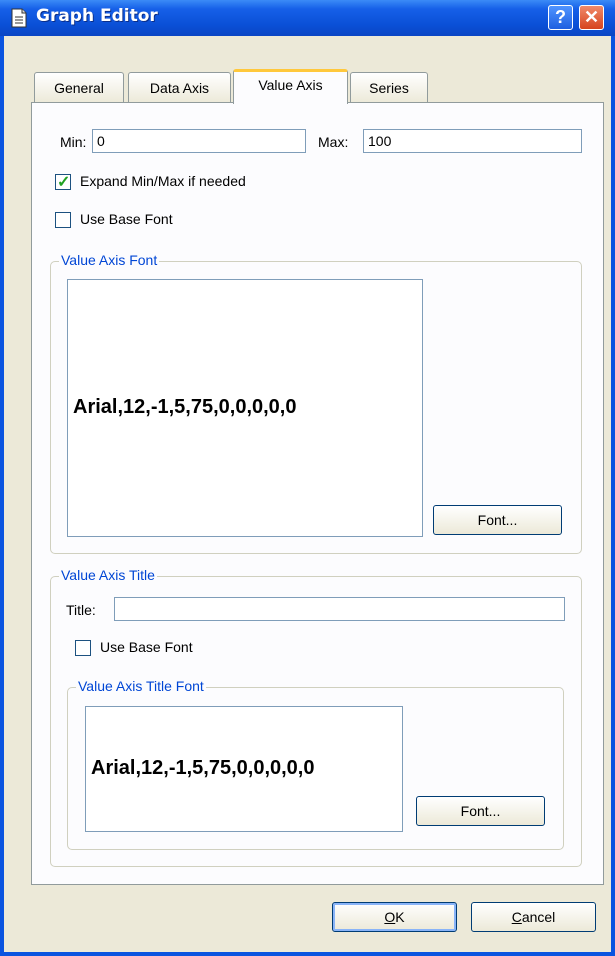  I want to click on window-frame-bottom, so click(307, 954).